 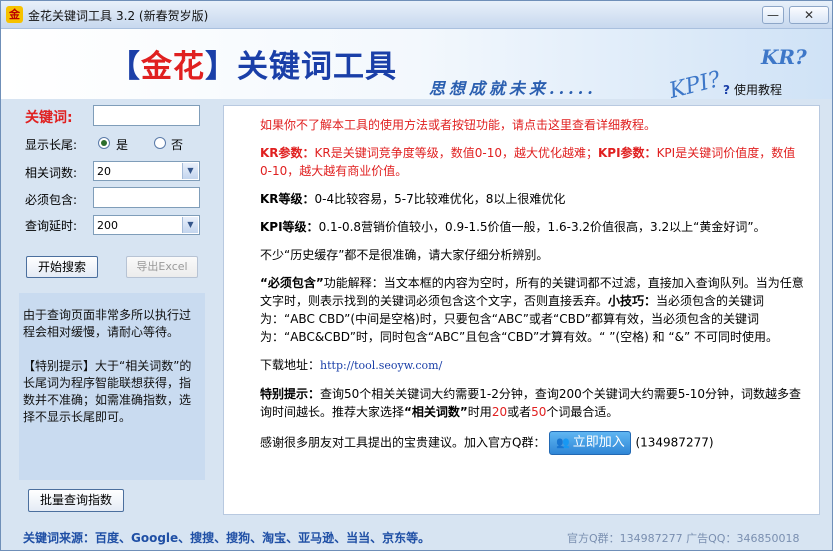 I want to click on banner-brand: 金花, so click(x=173, y=67).